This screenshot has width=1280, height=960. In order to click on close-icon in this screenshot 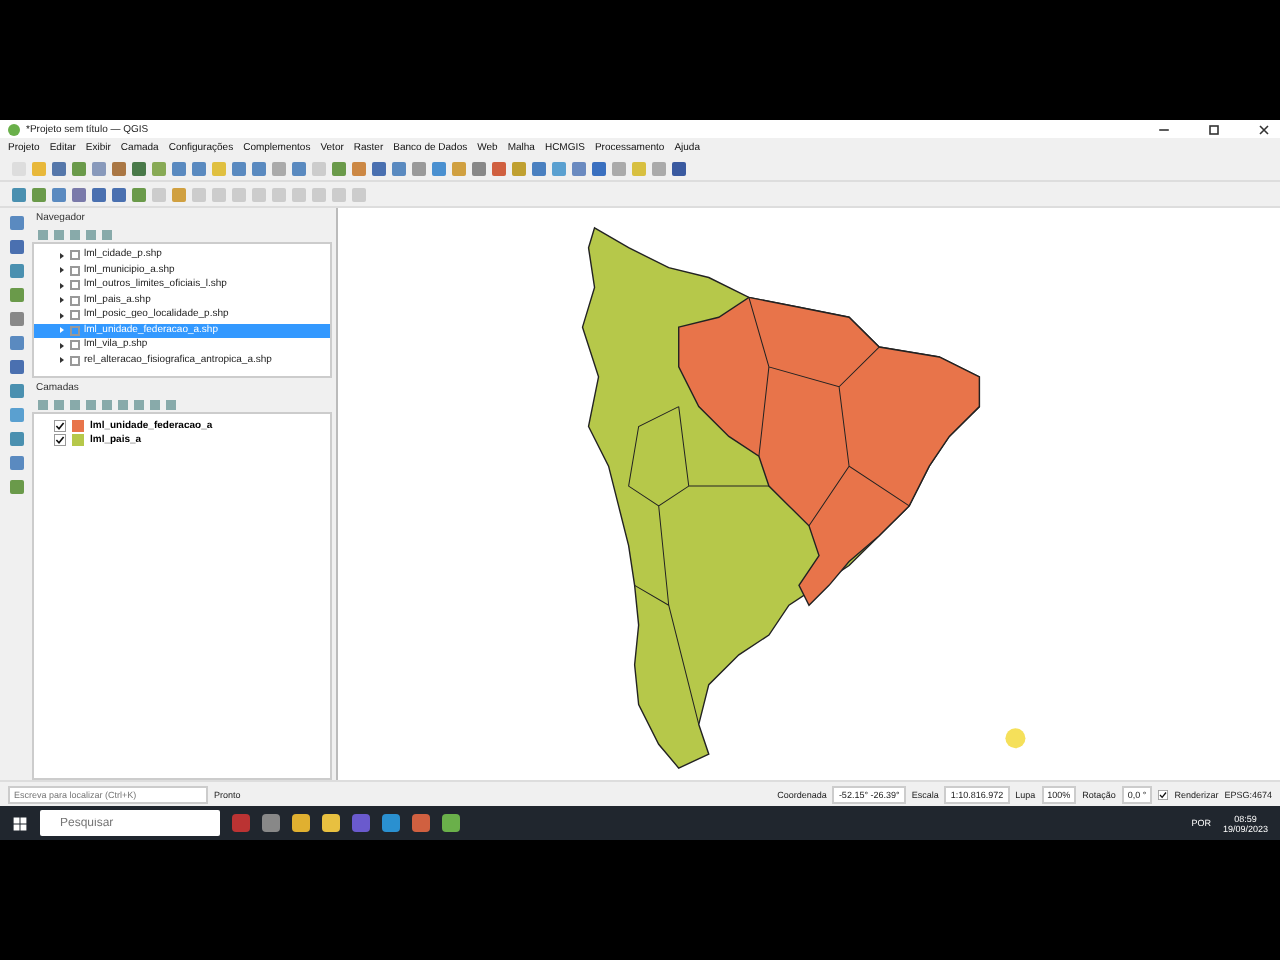, I will do `click(1264, 129)`.